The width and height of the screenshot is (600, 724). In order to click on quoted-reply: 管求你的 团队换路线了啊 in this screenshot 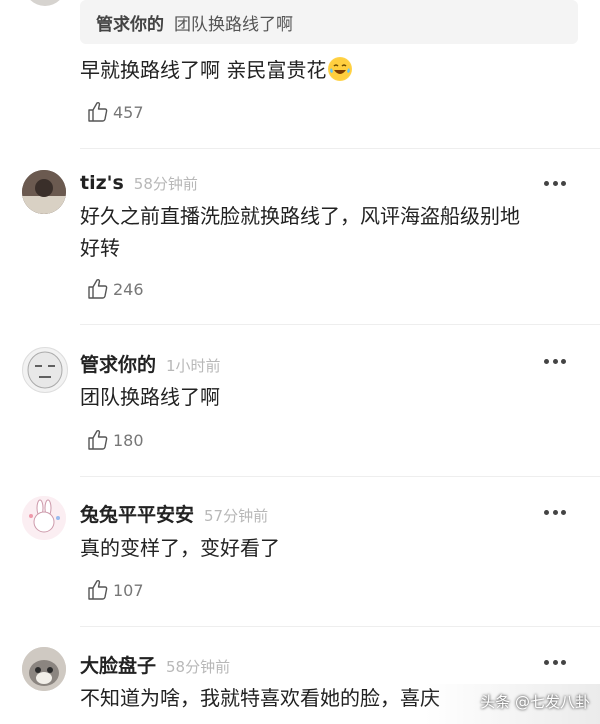, I will do `click(329, 22)`.